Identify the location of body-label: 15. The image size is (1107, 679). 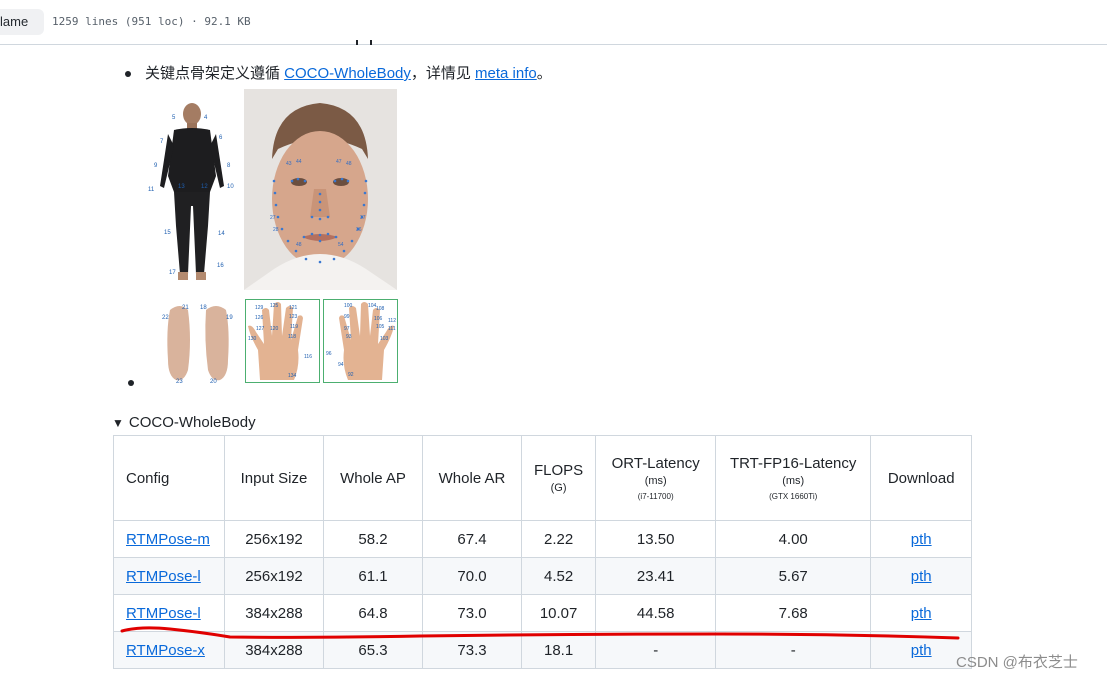
(167, 233).